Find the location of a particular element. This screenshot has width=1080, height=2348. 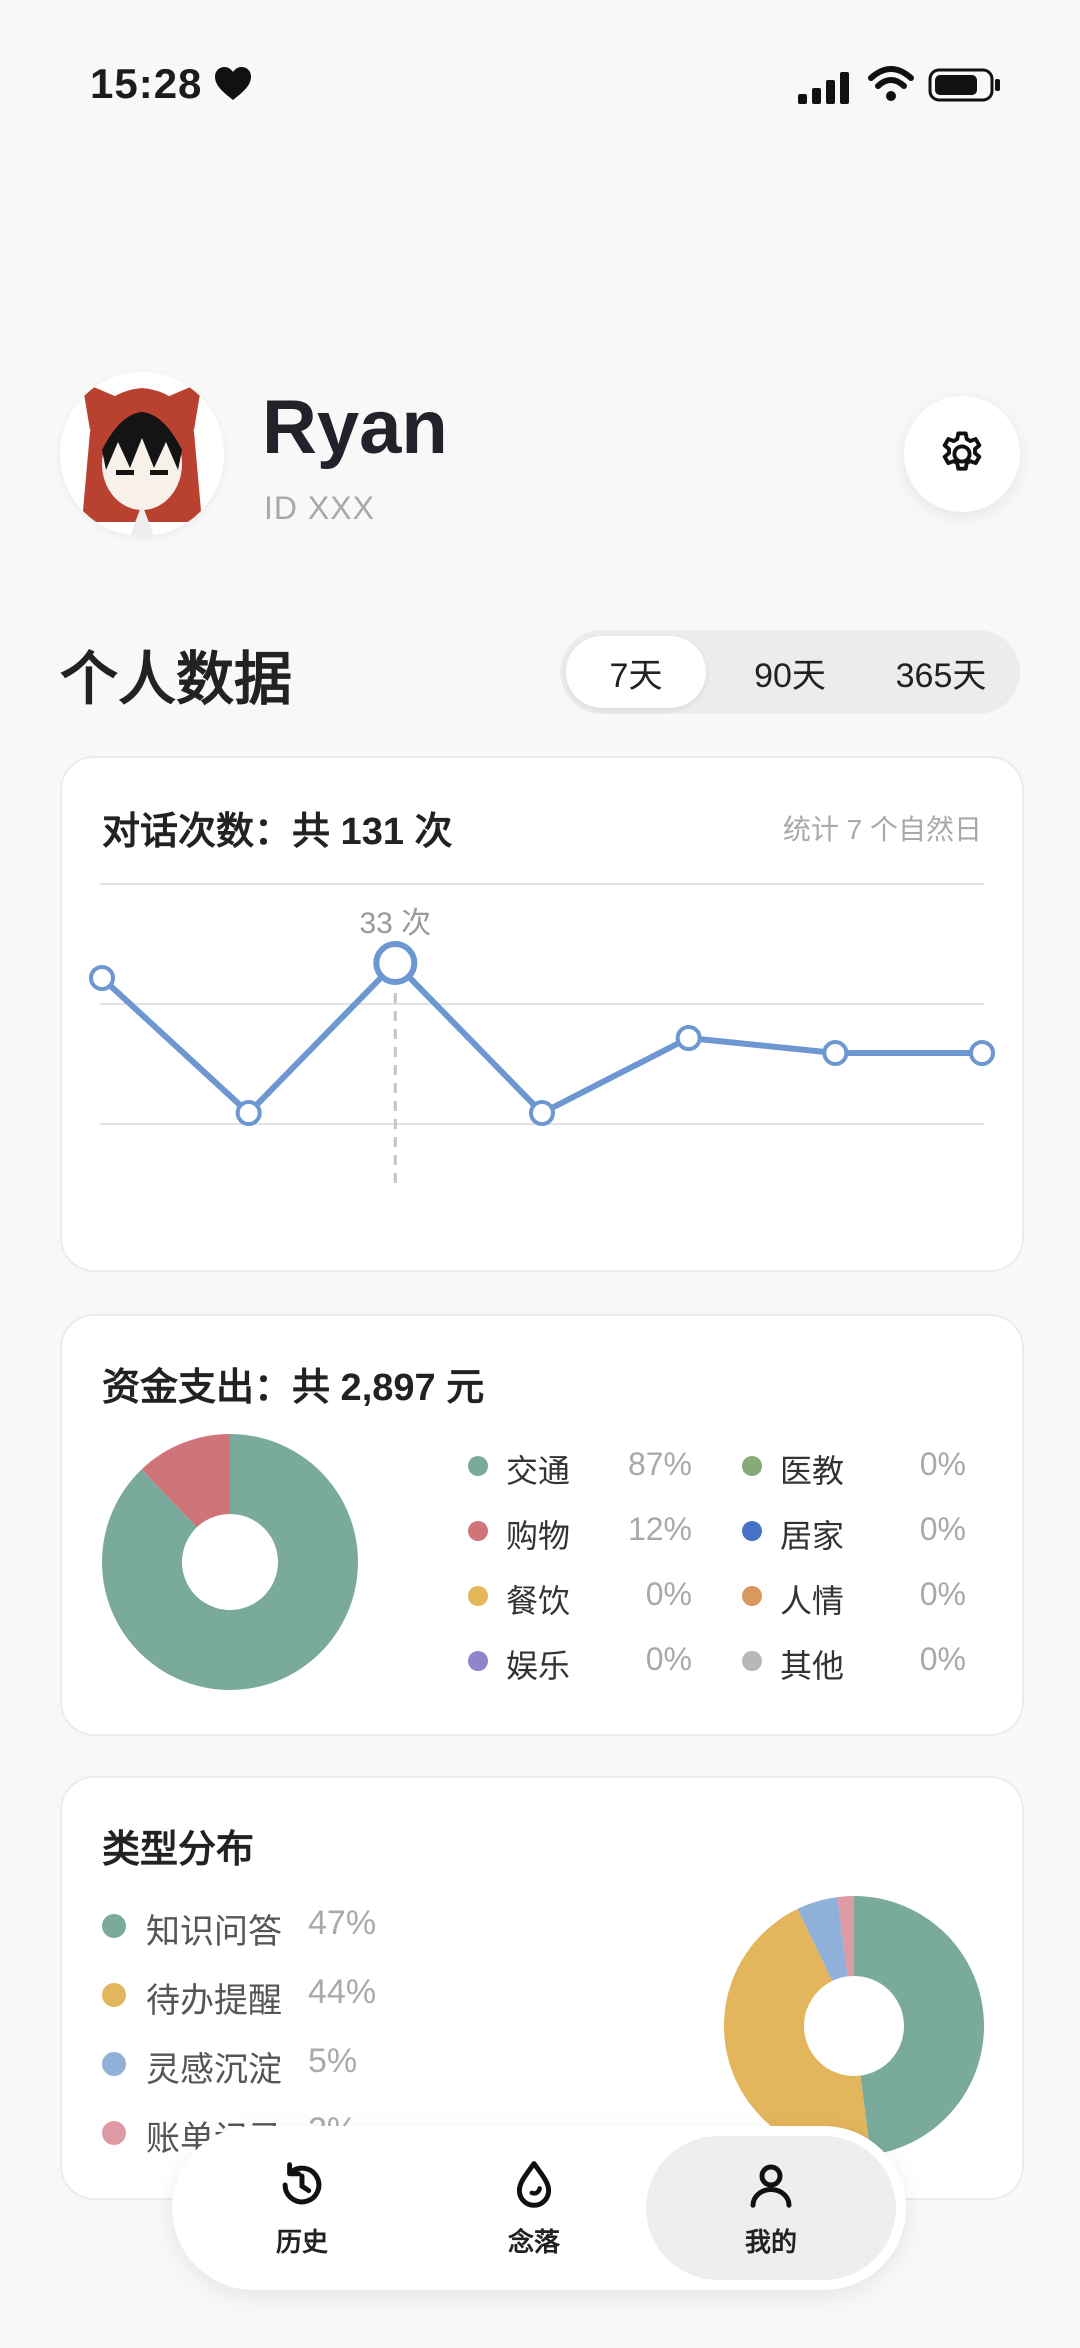

highlight-value-label: 33 次 is located at coordinates (395, 923).